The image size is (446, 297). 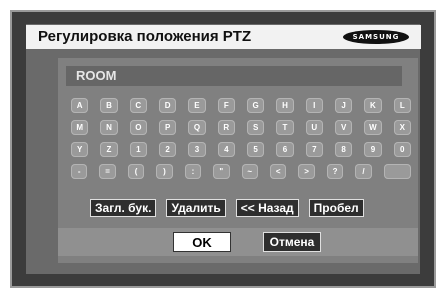 I want to click on key: ", so click(x=221, y=171).